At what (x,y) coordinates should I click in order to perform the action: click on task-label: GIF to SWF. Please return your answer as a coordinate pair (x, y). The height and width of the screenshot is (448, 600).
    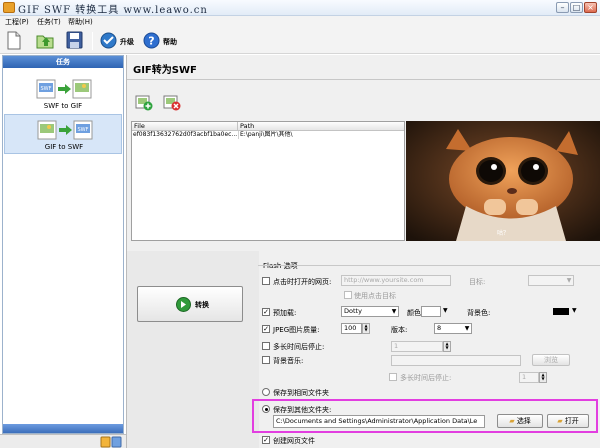
    Looking at the image, I should click on (64, 147).